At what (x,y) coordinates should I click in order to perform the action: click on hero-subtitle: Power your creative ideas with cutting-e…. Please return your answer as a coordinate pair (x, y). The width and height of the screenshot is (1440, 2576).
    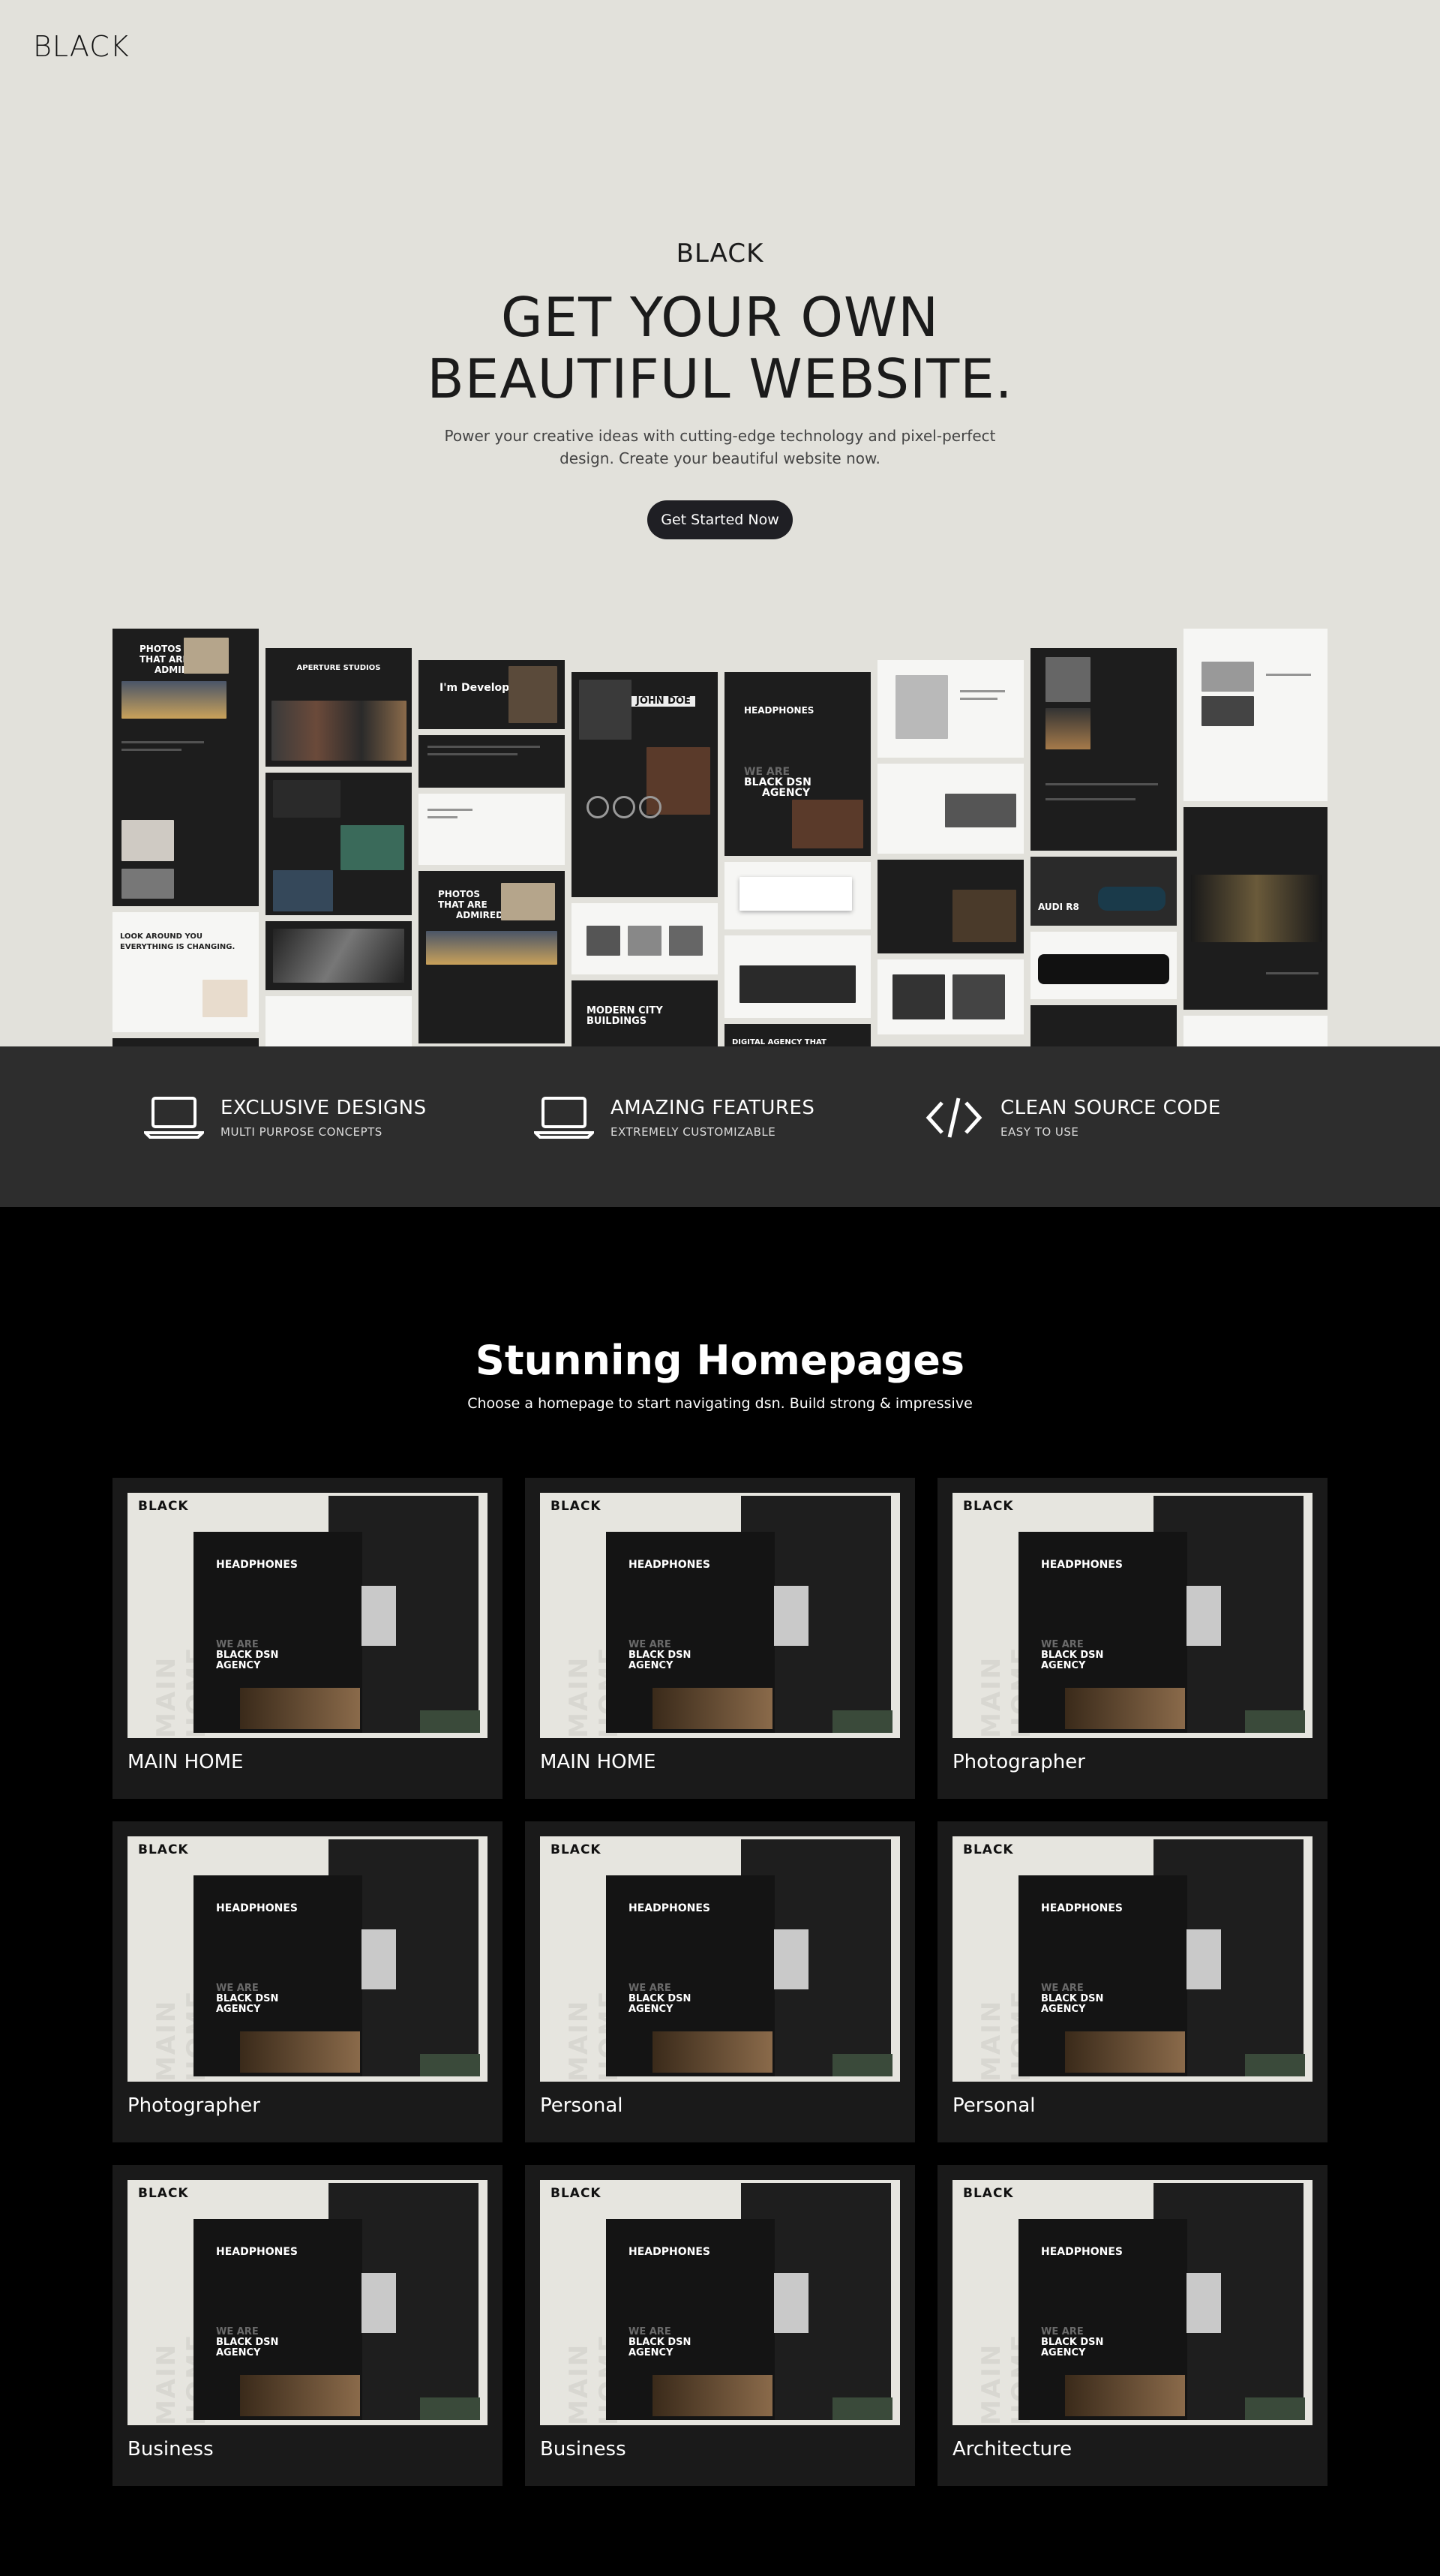
    Looking at the image, I should click on (720, 447).